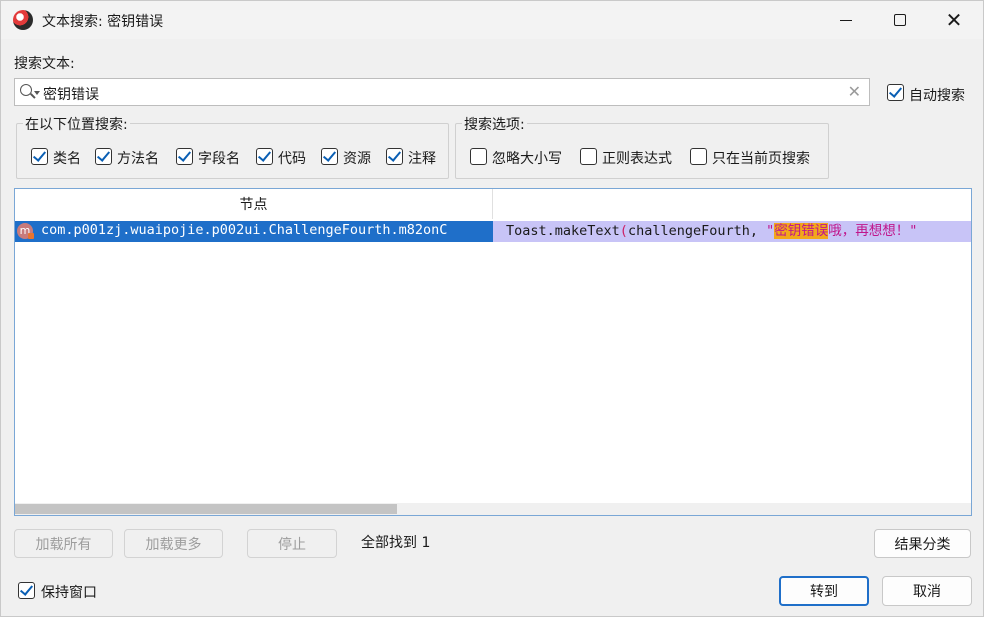 The height and width of the screenshot is (617, 984). Describe the element at coordinates (801, 231) in the screenshot. I see `code-match-highlight: 密钥错误` at that location.